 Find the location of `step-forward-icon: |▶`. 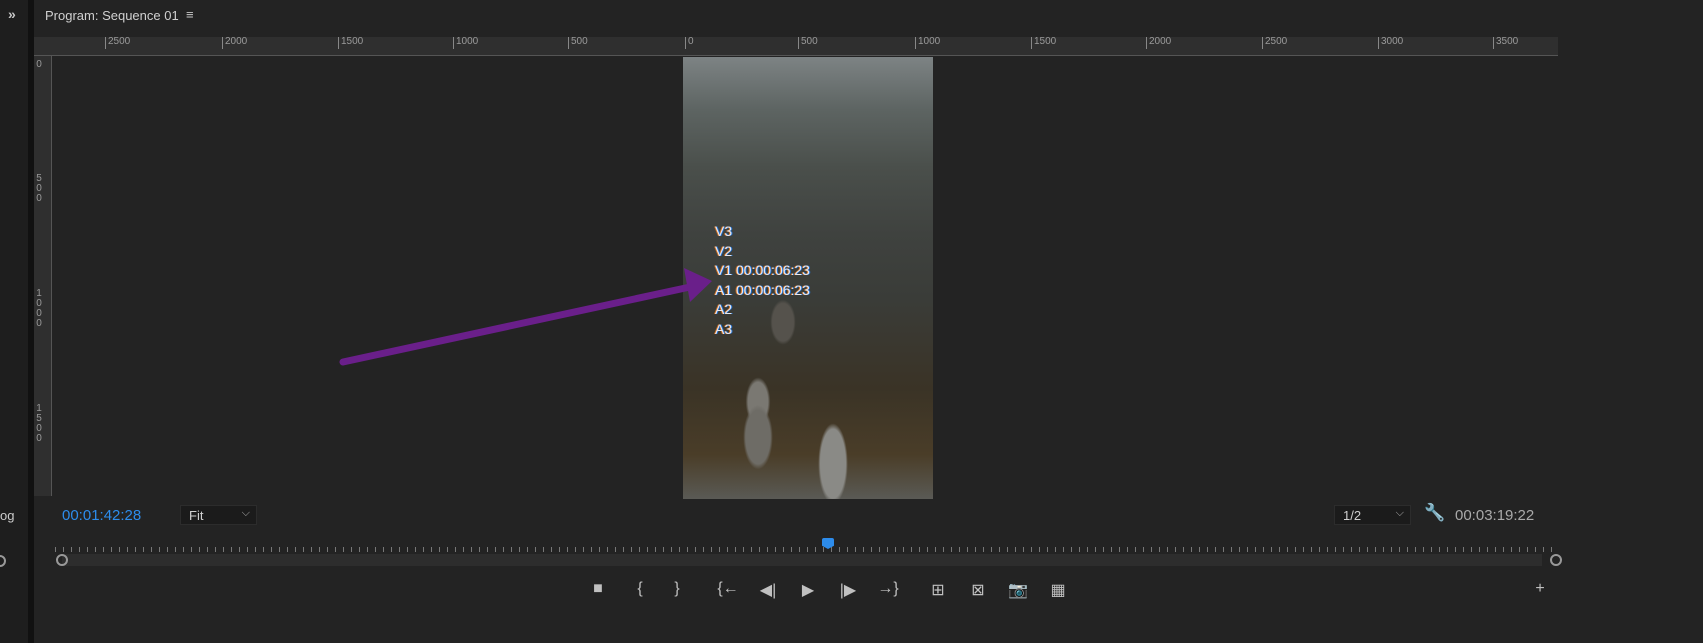

step-forward-icon: |▶ is located at coordinates (848, 590).